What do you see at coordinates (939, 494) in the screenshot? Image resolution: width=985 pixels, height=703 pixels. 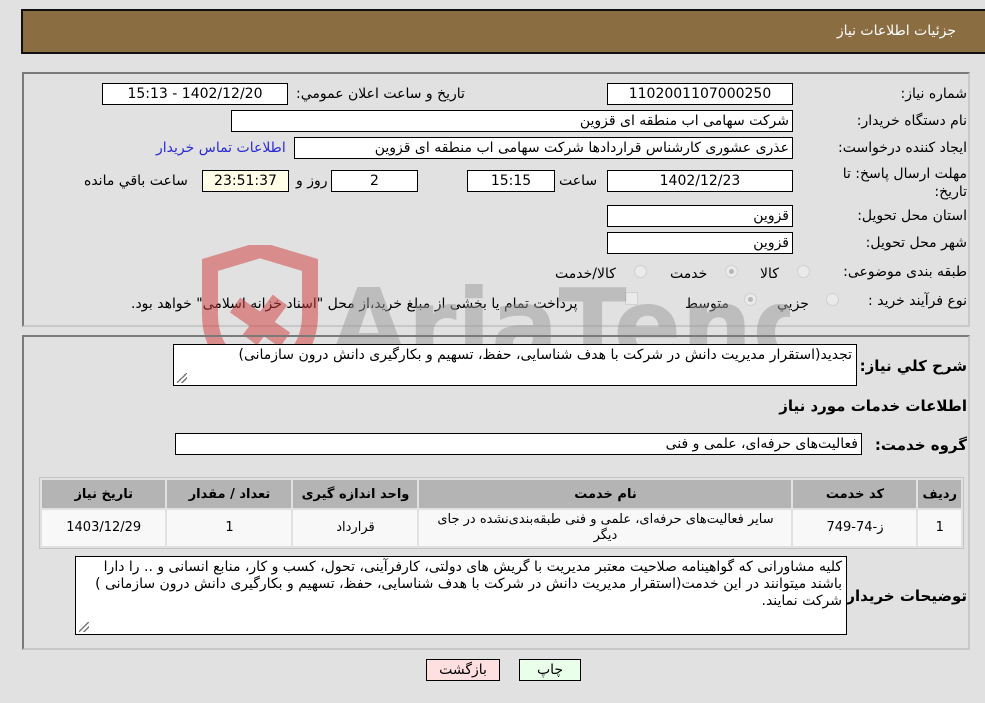 I see `col-header-row-num: ردیف` at bounding box center [939, 494].